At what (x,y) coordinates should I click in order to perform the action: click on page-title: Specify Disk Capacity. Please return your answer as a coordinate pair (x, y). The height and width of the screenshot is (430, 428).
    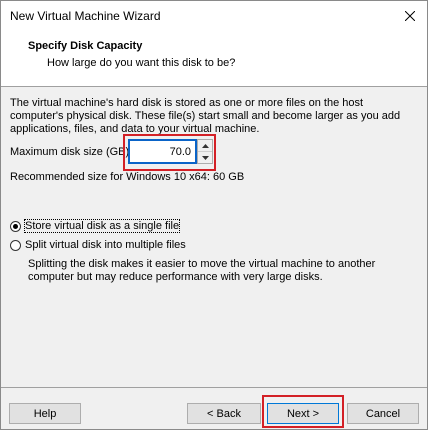
    Looking at the image, I should click on (85, 46).